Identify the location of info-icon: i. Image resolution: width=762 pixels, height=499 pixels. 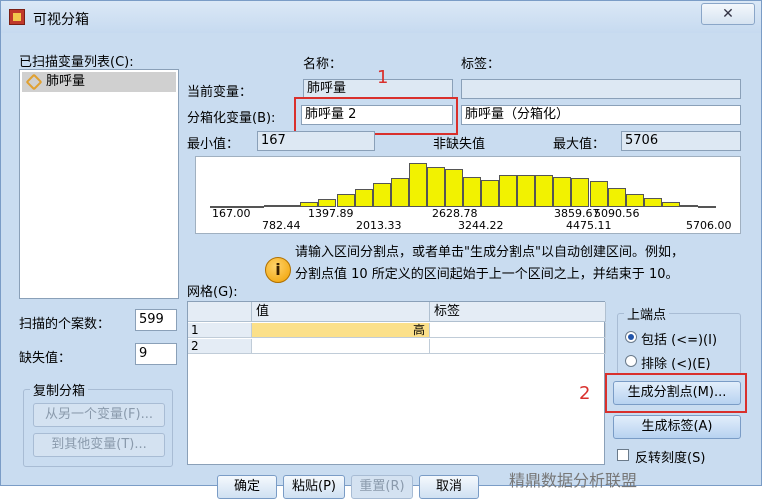
(278, 270).